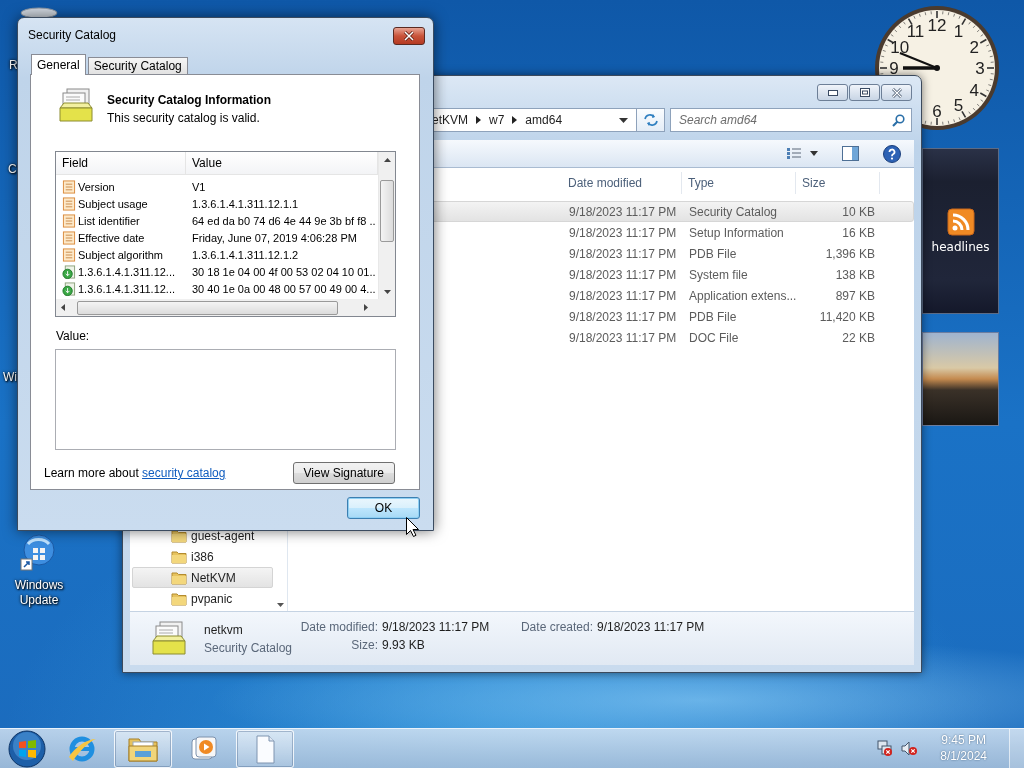 The image size is (1024, 768). Describe the element at coordinates (651, 627) in the screenshot. I see `detail-value: 9/18/2023 11:17 PM` at that location.